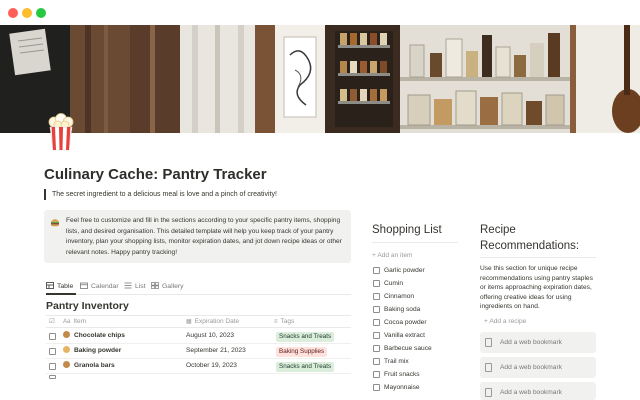 Image resolution: width=640 pixels, height=400 pixels. I want to click on column-header-expiration: ▦ Expiration Date, so click(212, 322).